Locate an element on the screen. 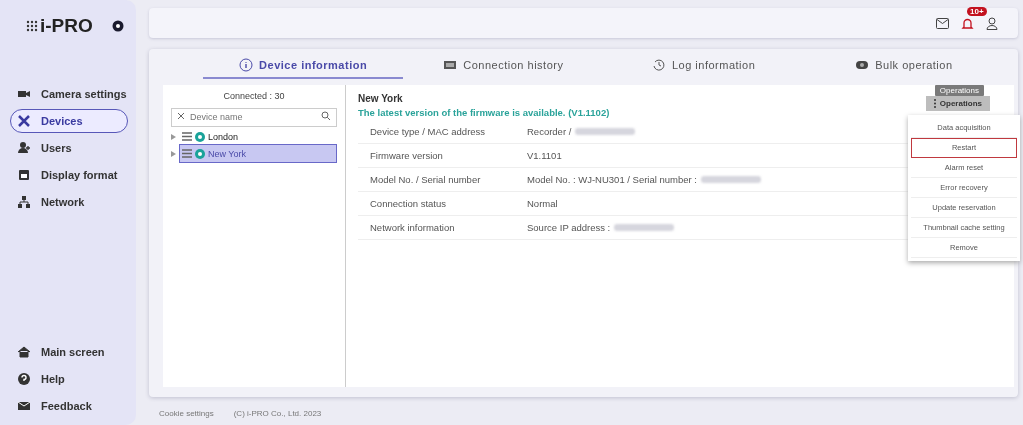 This screenshot has width=1023, height=425. search-icon is located at coordinates (326, 116).